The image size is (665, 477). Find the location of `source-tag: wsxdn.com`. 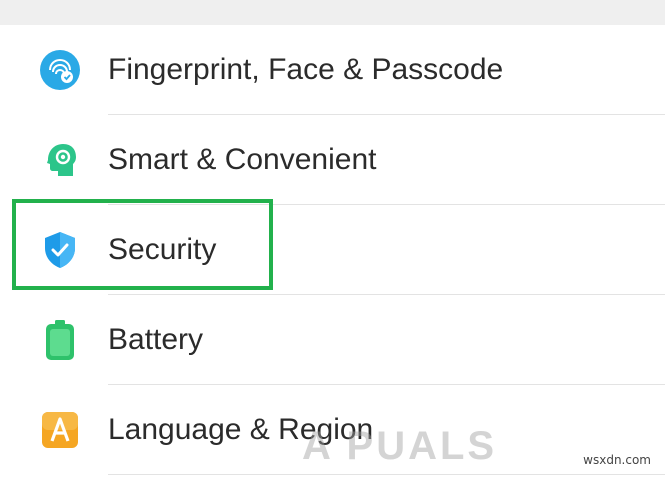

source-tag: wsxdn.com is located at coordinates (617, 460).